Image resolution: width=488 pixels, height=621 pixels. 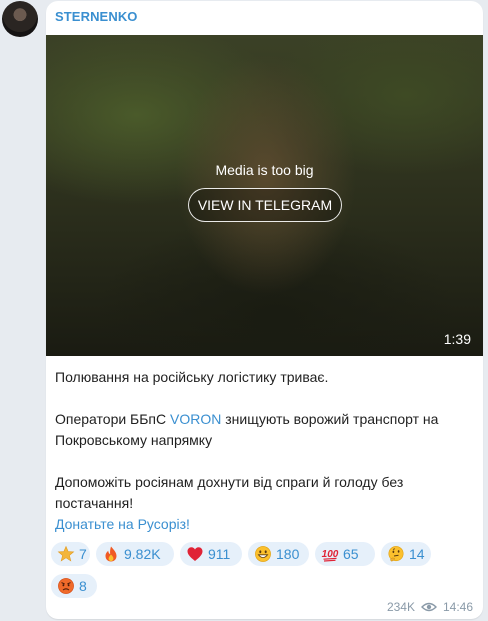 What do you see at coordinates (457, 607) in the screenshot?
I see `message-time: 14:46` at bounding box center [457, 607].